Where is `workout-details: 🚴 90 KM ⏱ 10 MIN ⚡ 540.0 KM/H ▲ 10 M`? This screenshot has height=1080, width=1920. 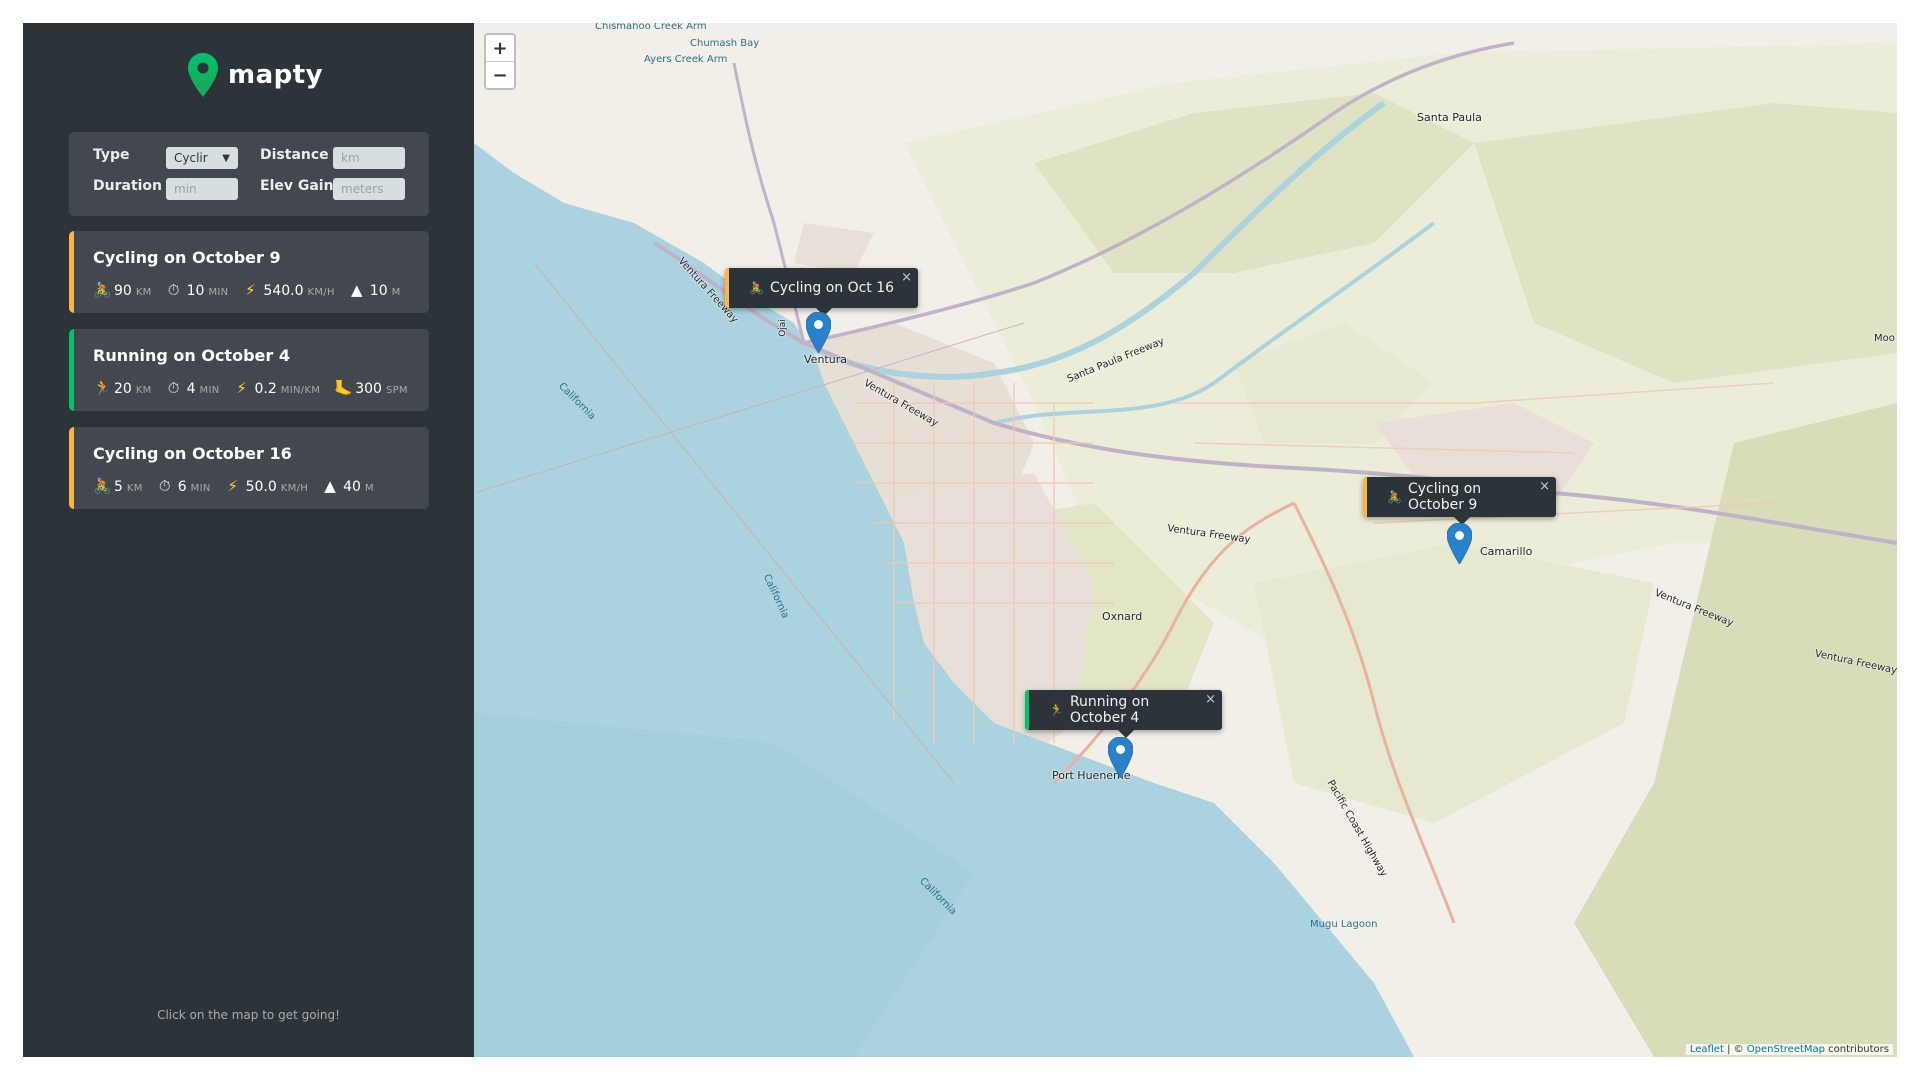
workout-details: 🚴 90 KM ⏱ 10 MIN ⚡ 540.0 KM/H ▲ 10 M is located at coordinates (254, 290).